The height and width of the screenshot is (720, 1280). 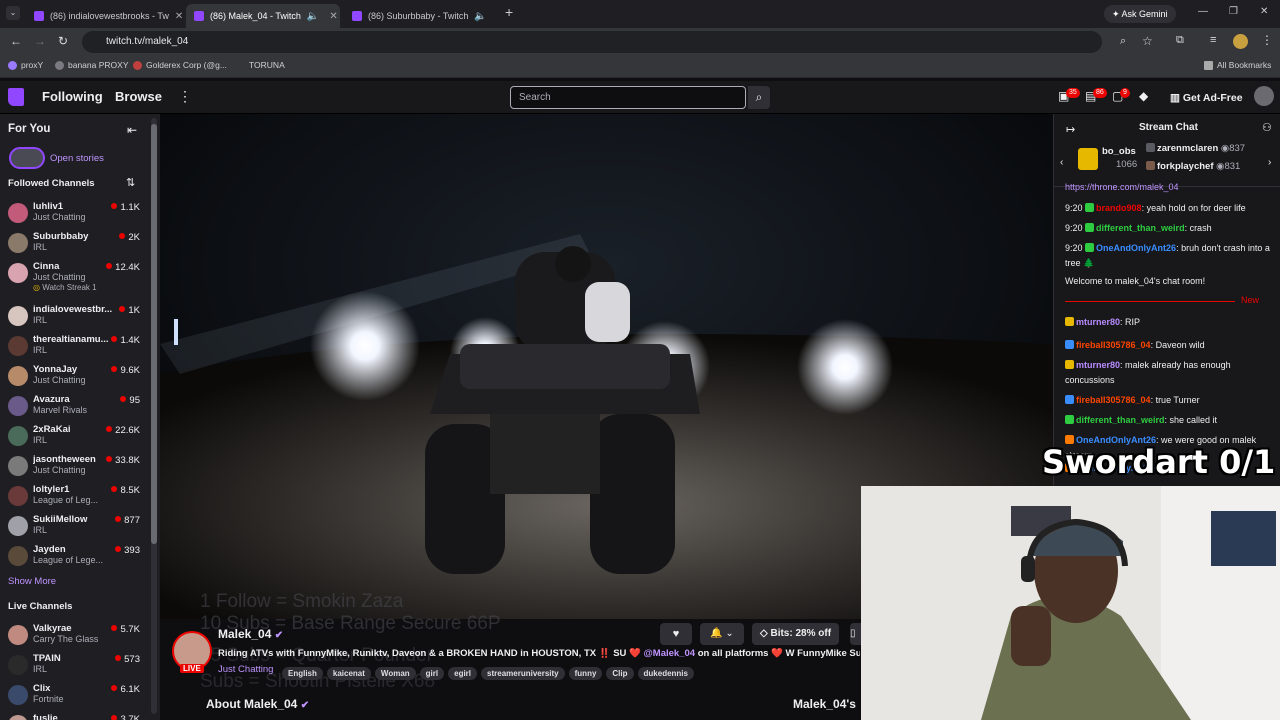 What do you see at coordinates (796, 634) in the screenshot?
I see `bits-button: ◇ Bits: 28% off` at bounding box center [796, 634].